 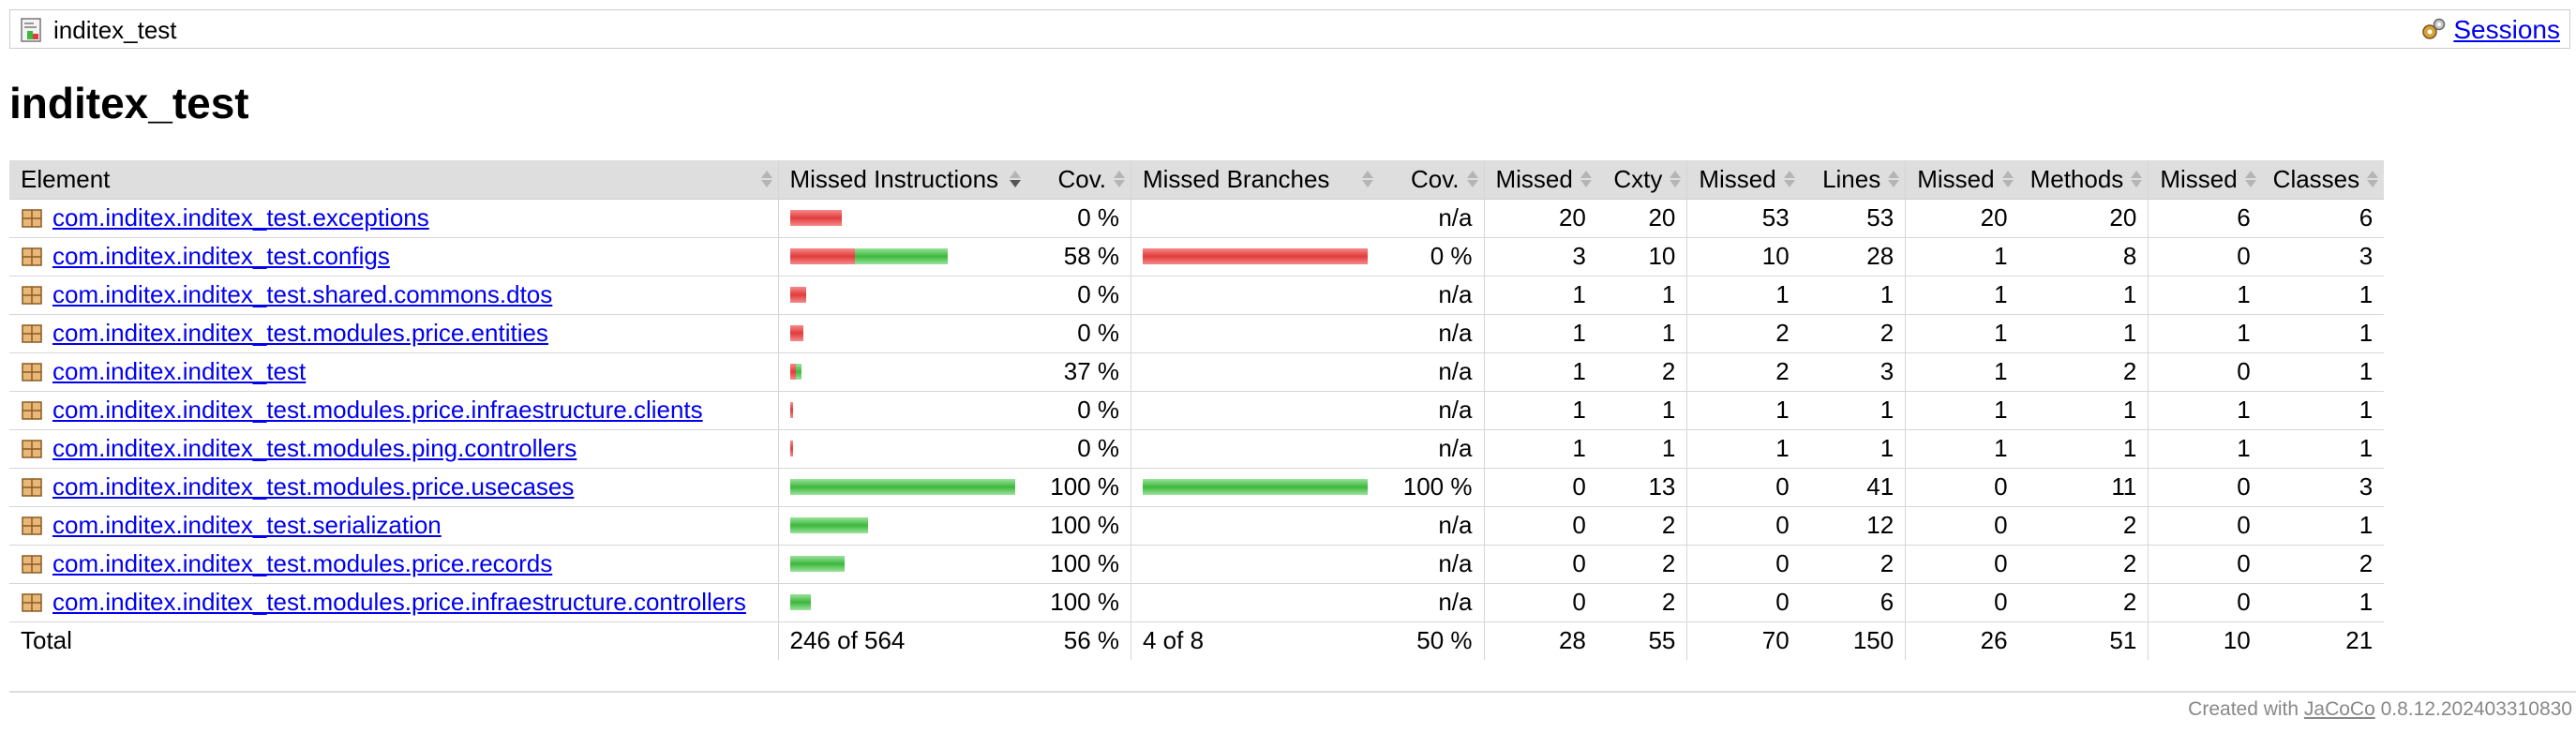 What do you see at coordinates (1540, 218) in the screenshot?
I see `missed-cxty: 20` at bounding box center [1540, 218].